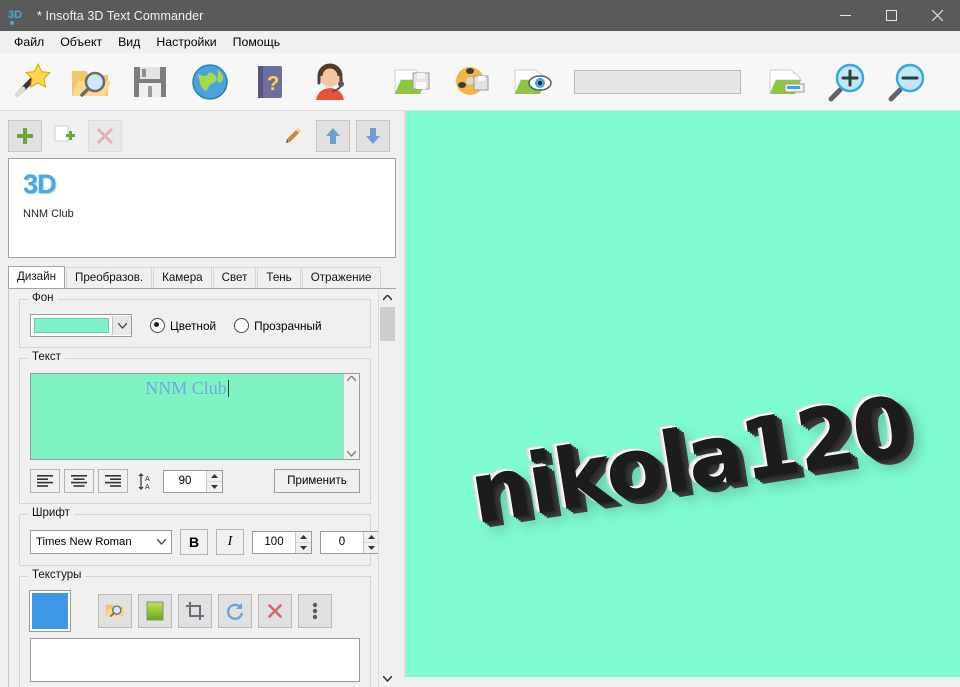 The width and height of the screenshot is (960, 687). Describe the element at coordinates (387, 324) in the screenshot. I see `scrollbar-thumb` at that location.